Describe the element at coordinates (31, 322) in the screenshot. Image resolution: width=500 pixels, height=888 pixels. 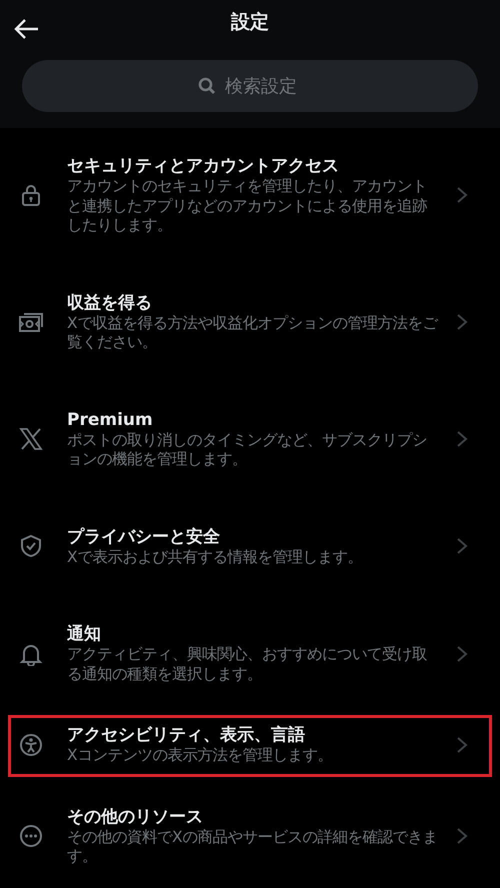
I see `banknote-icon` at that location.